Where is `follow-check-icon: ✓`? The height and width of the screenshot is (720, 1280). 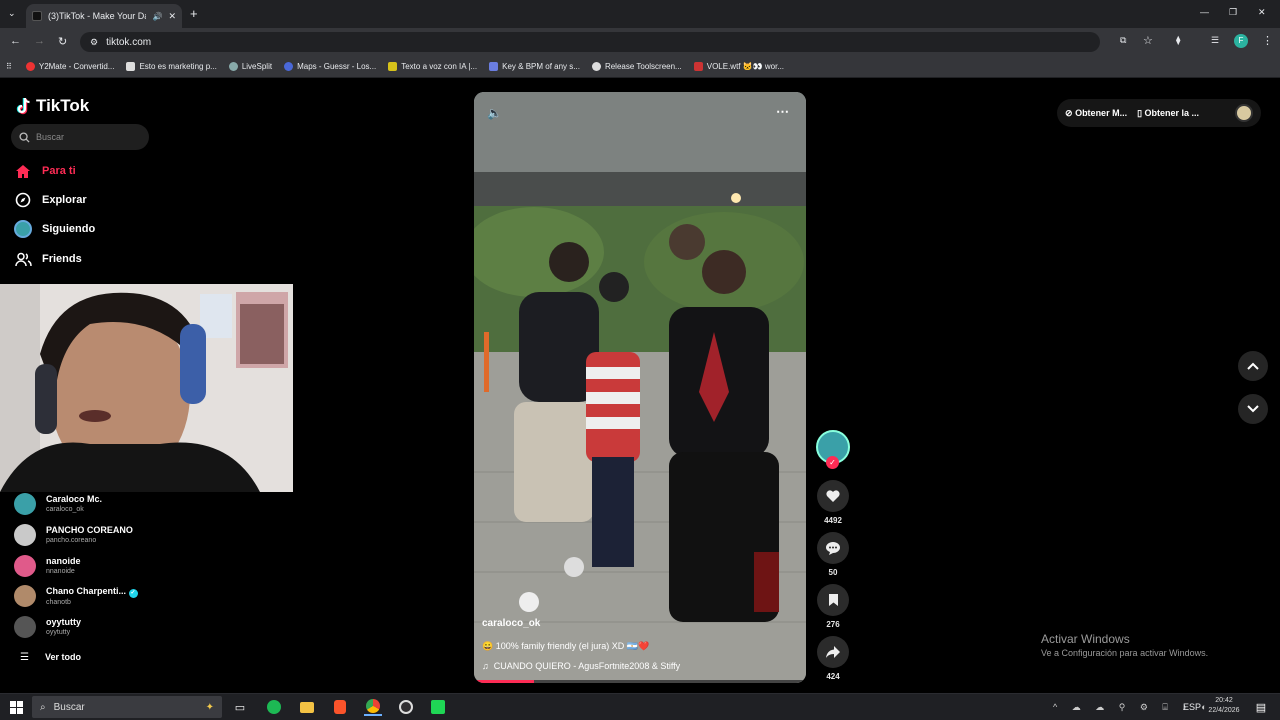
follow-check-icon: ✓ is located at coordinates (832, 462).